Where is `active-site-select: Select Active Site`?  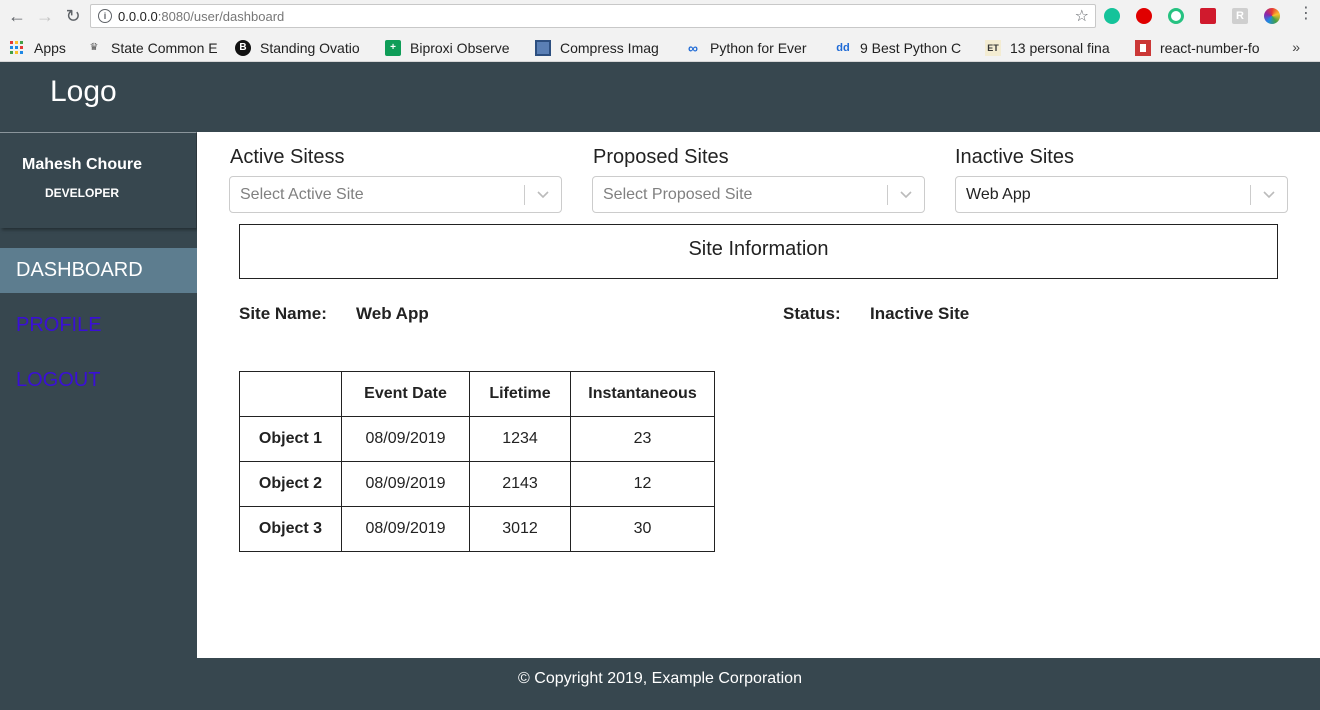 active-site-select: Select Active Site is located at coordinates (395, 194).